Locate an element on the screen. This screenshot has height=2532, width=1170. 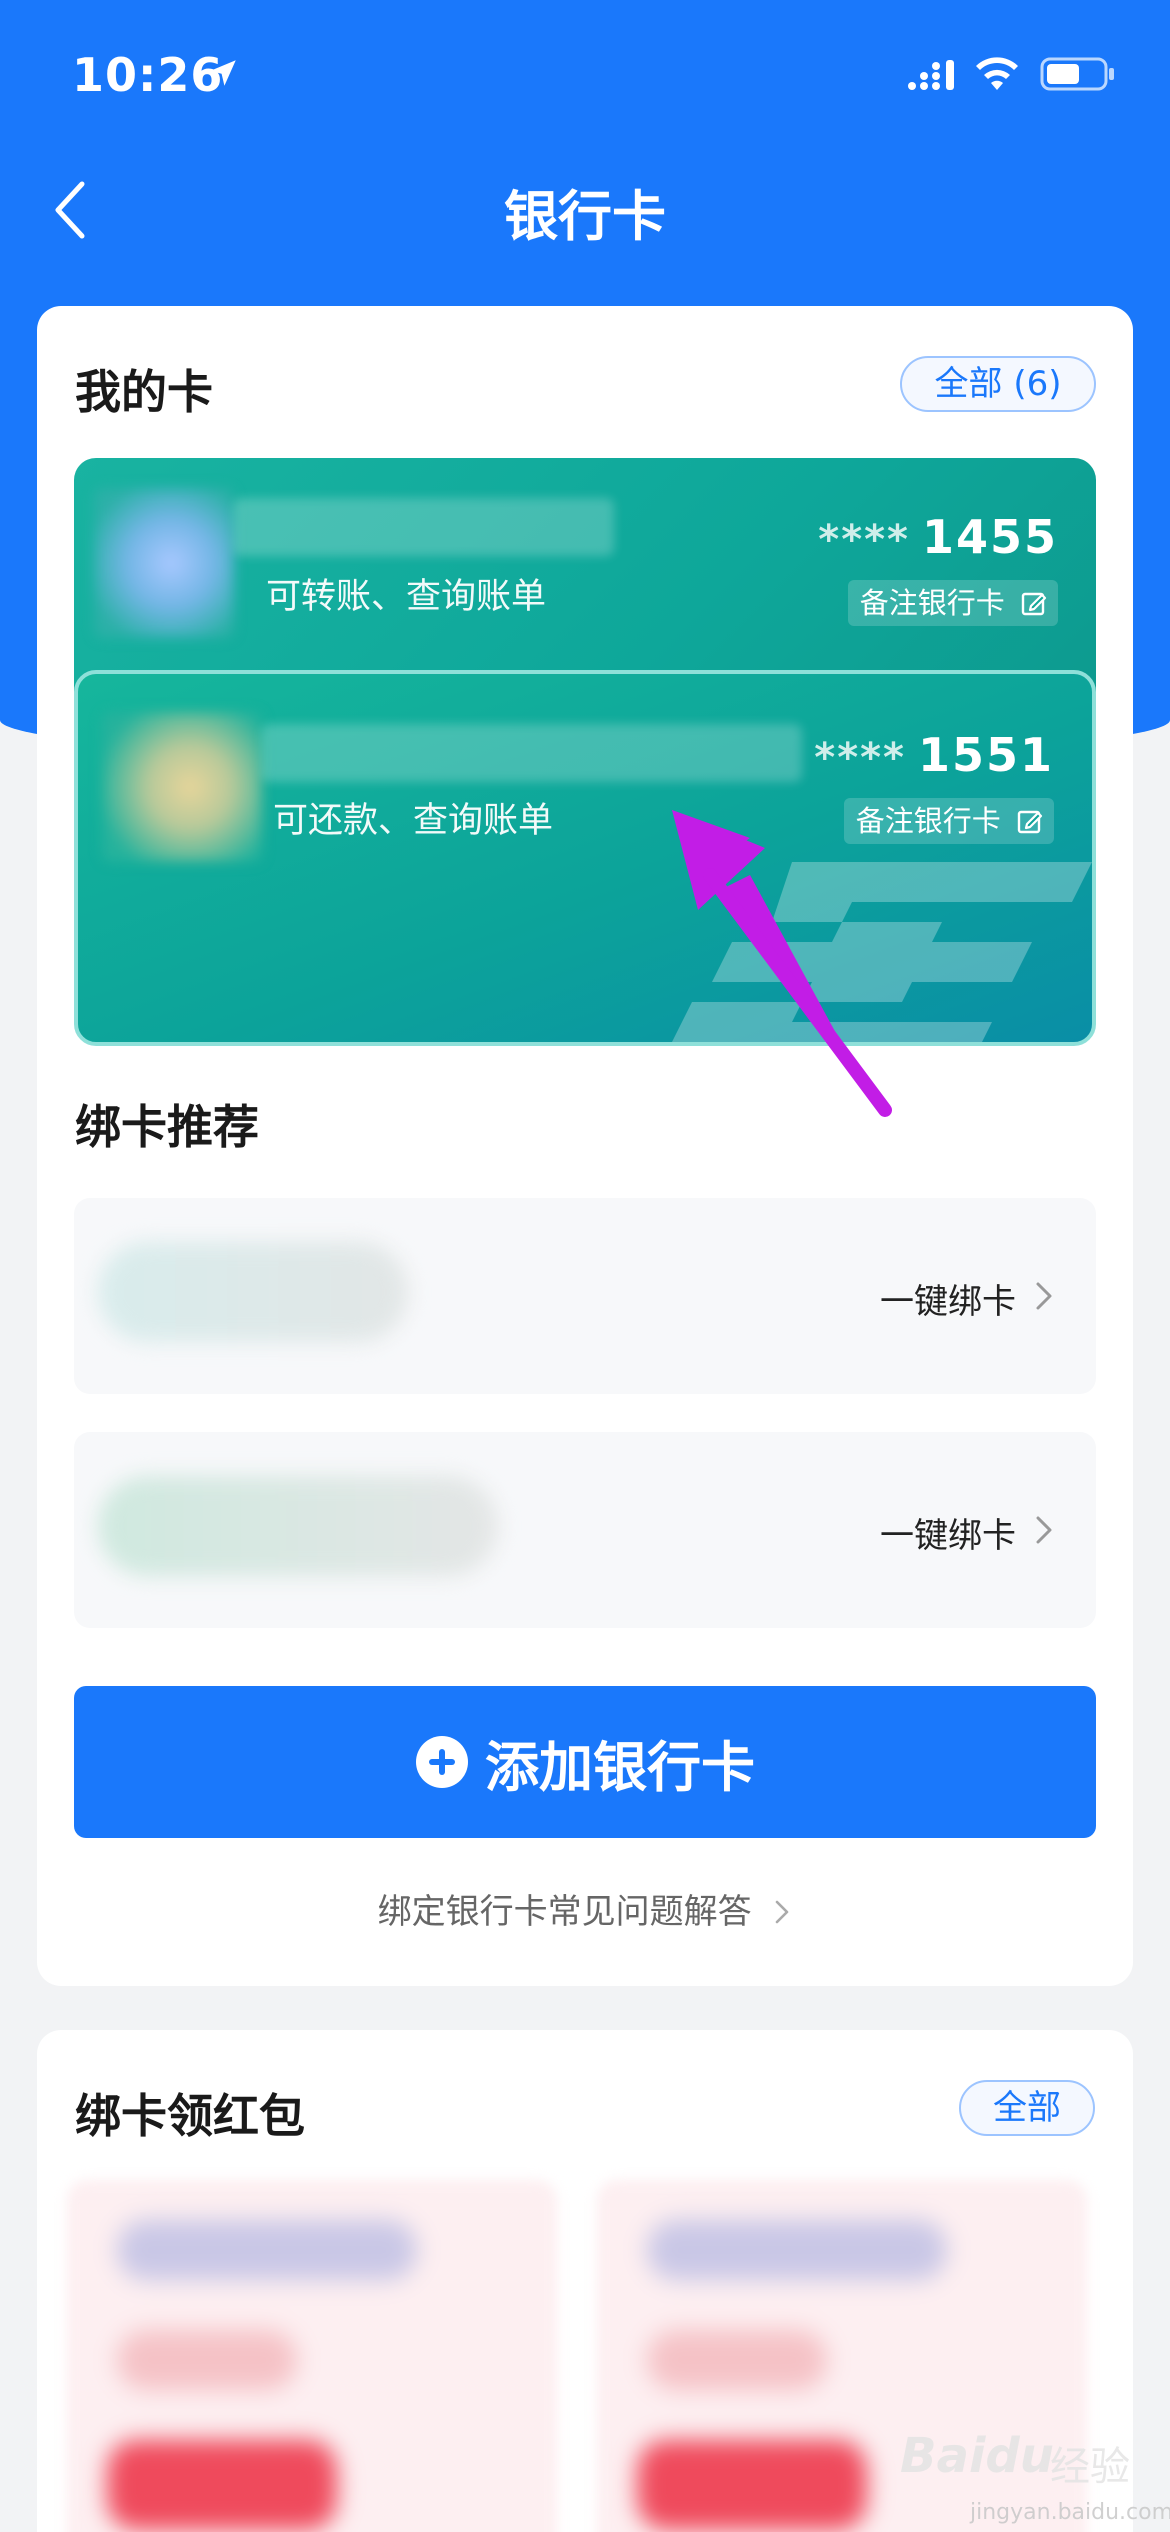
cellular-signal-icon is located at coordinates (931, 75).